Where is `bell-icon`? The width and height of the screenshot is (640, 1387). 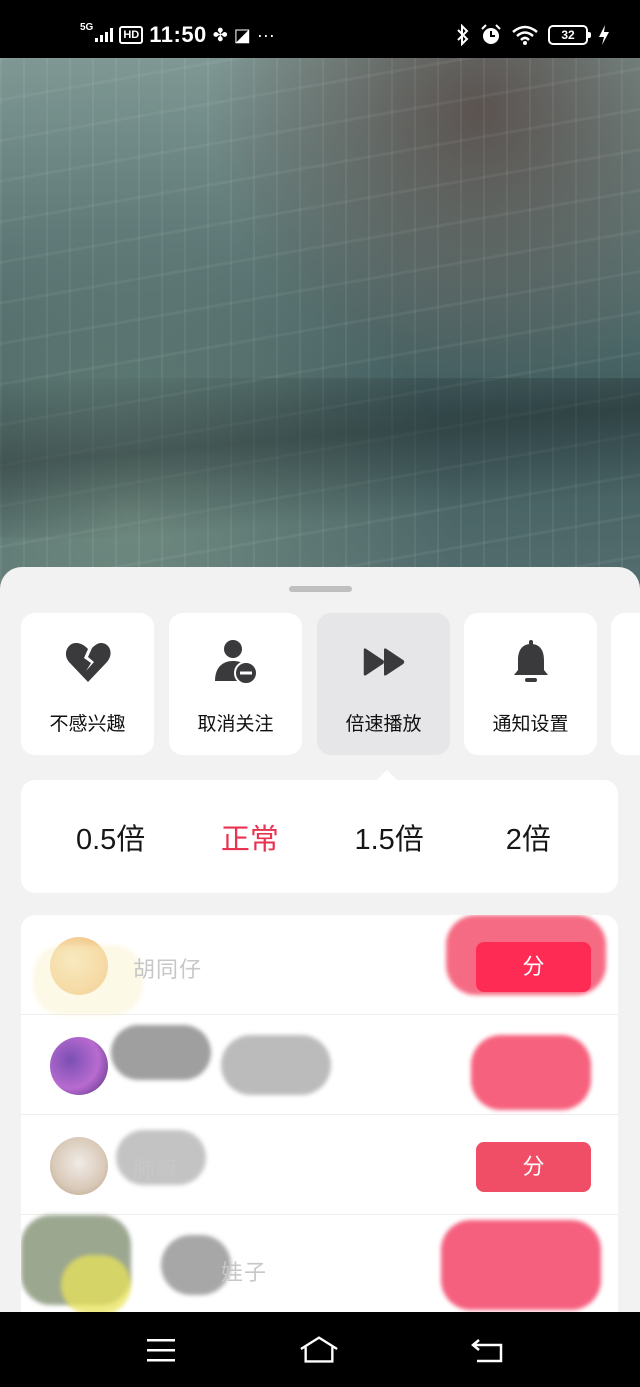 bell-icon is located at coordinates (531, 662).